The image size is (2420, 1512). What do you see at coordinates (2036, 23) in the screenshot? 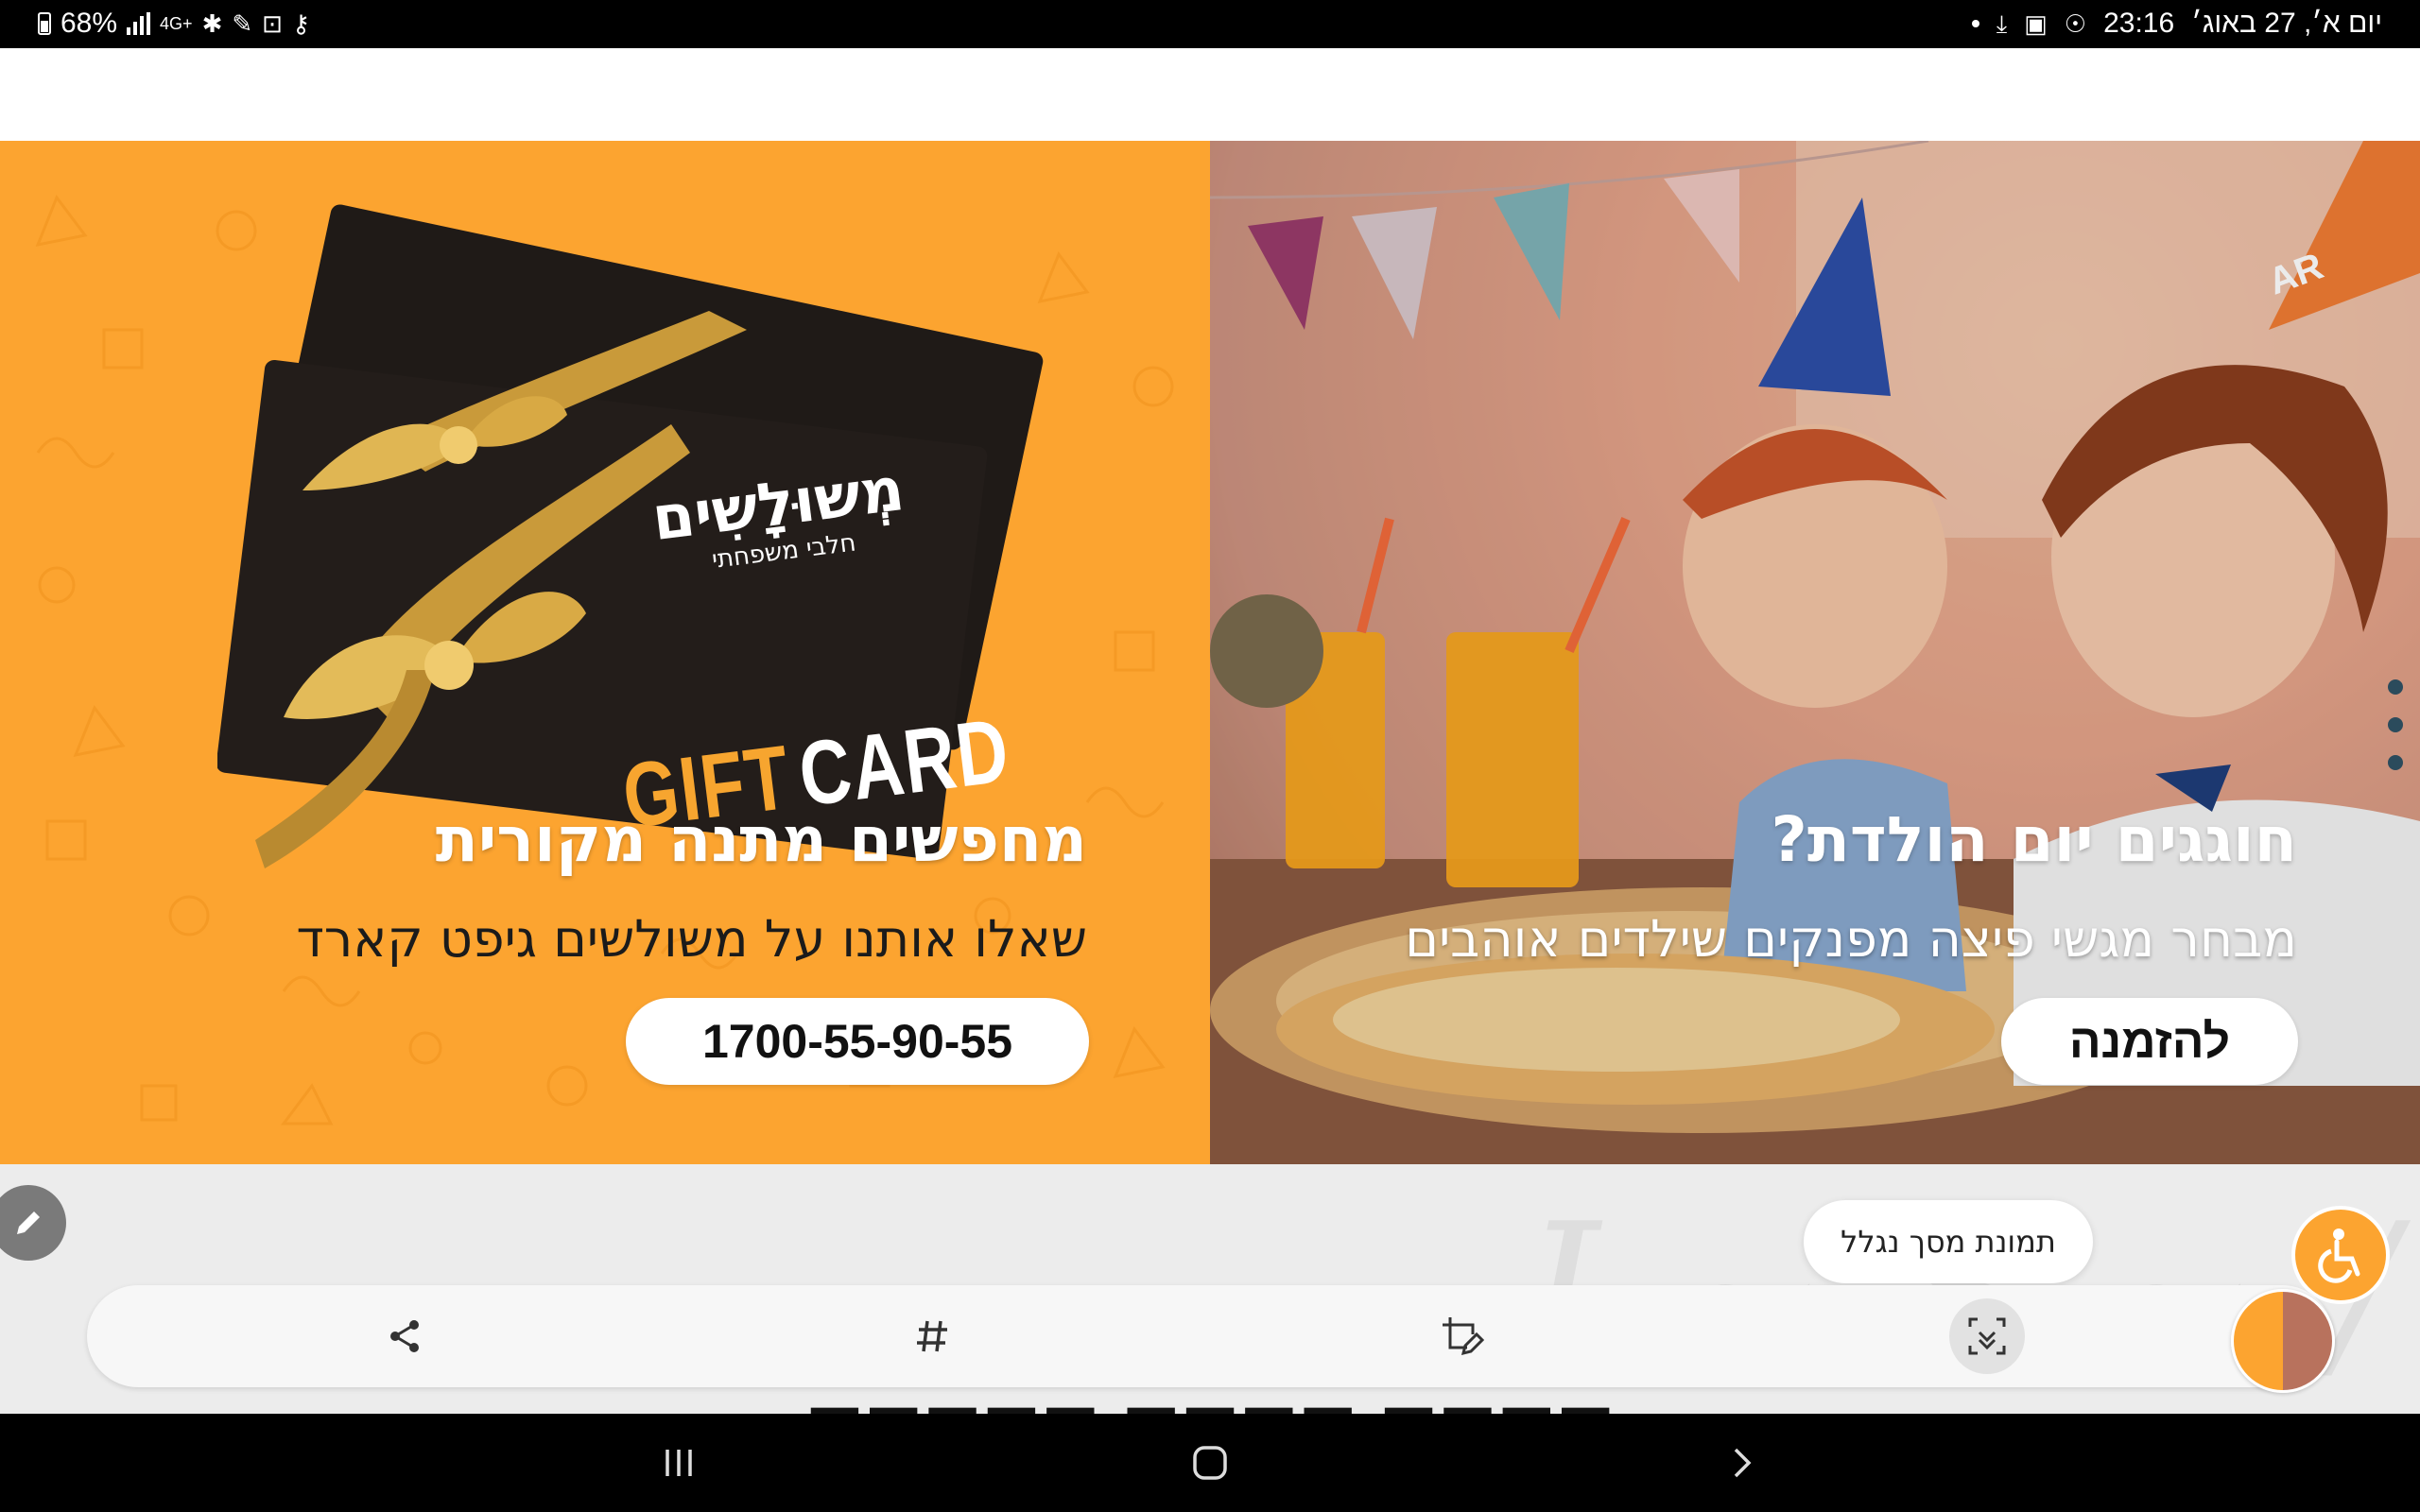
I see `gallery-icon: ▣` at bounding box center [2036, 23].